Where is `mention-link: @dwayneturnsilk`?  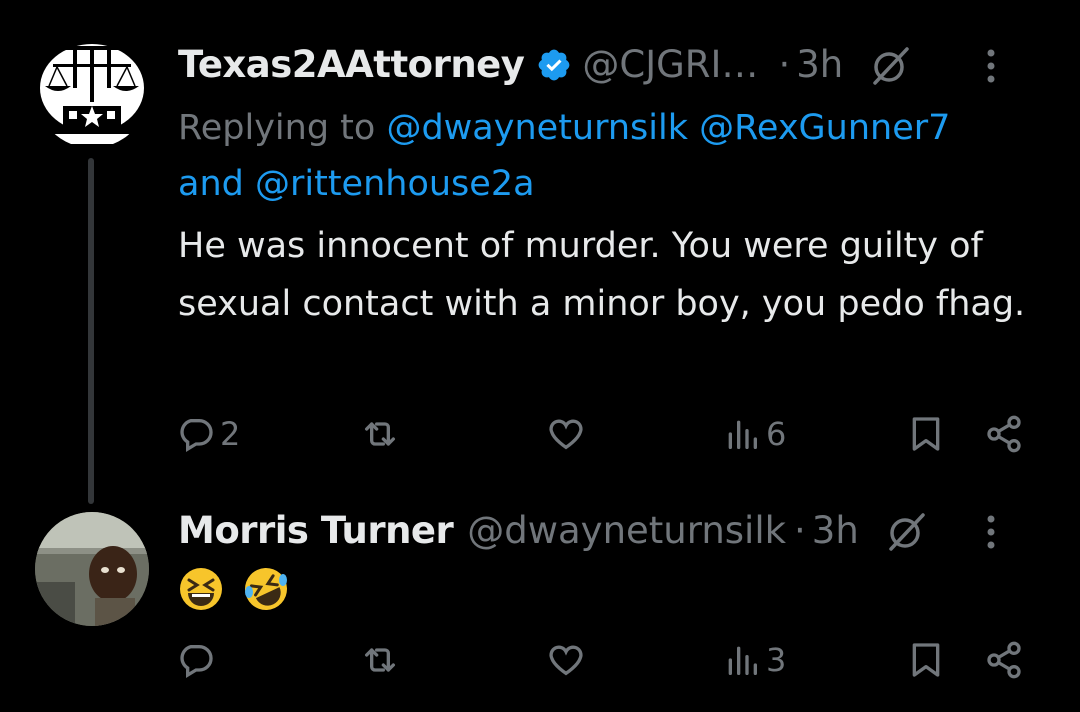
mention-link: @dwayneturnsilk is located at coordinates (537, 128).